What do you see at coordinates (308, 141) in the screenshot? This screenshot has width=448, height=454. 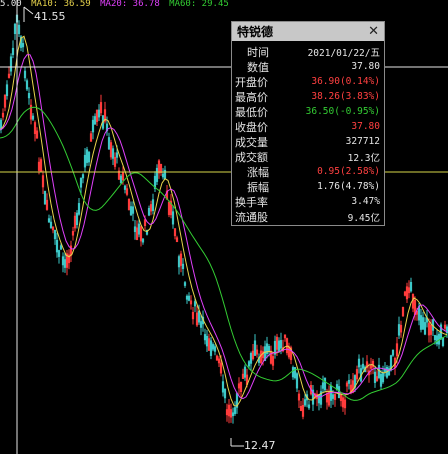 I see `info-row: 成交量 327712` at bounding box center [308, 141].